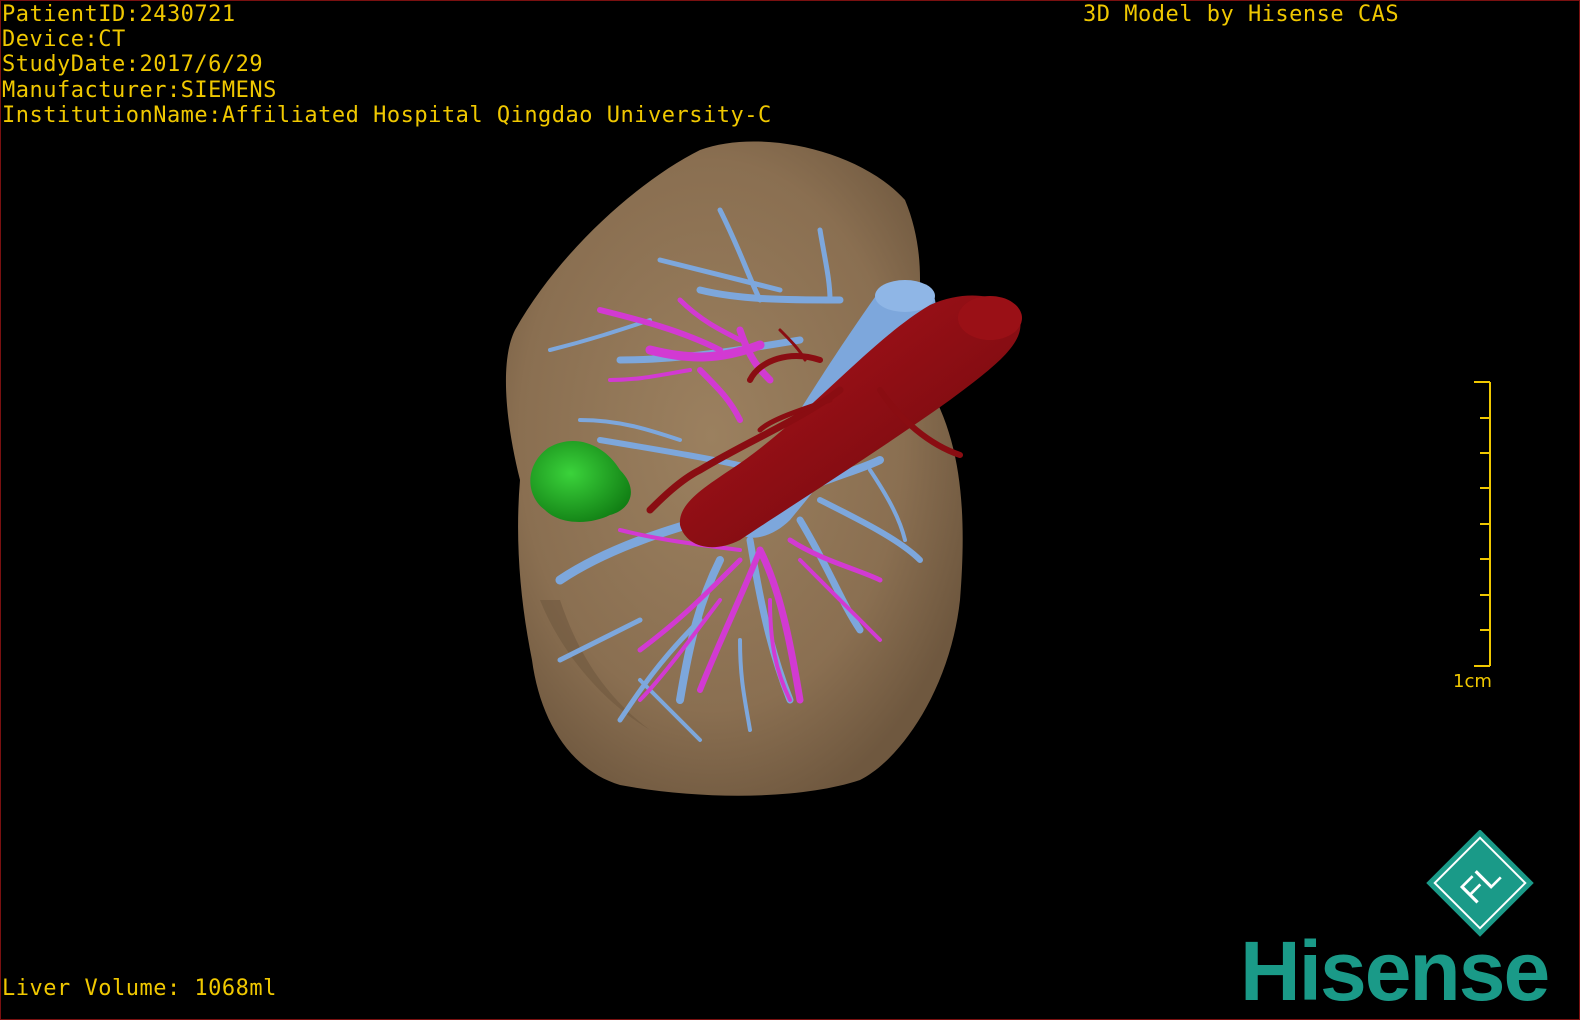 This screenshot has width=1580, height=1020. Describe the element at coordinates (139, 988) in the screenshot. I see `liver-volume-text: Liver Volume: 1068ml` at that location.